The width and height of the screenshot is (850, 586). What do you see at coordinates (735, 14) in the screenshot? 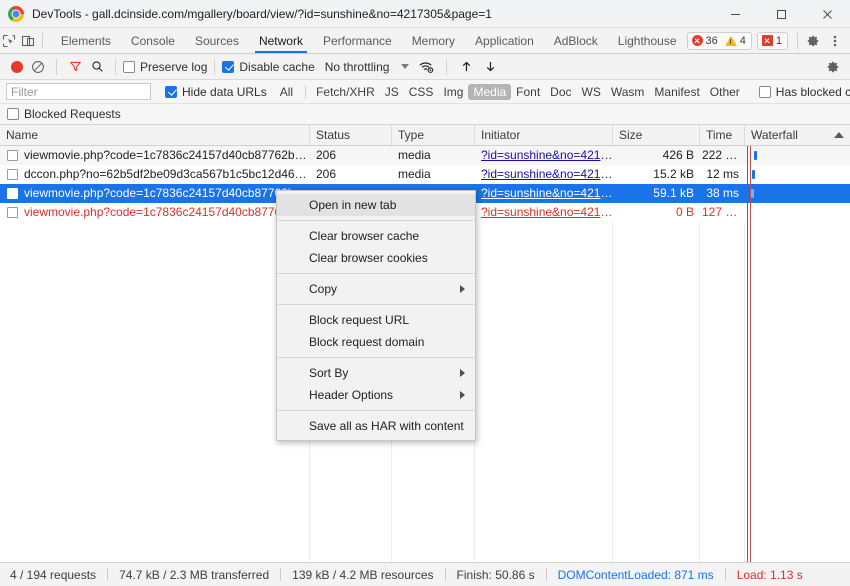
I see `minimize-button` at bounding box center [735, 14].